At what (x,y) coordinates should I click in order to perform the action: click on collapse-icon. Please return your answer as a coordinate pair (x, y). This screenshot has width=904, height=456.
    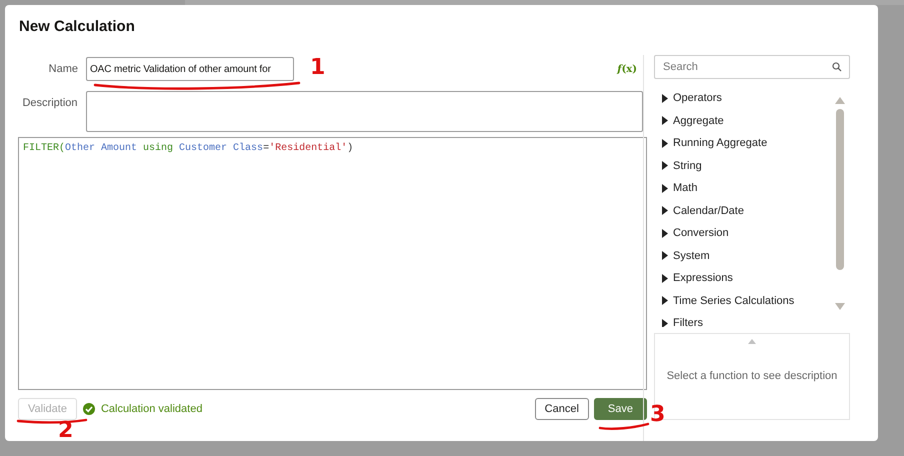
    Looking at the image, I should click on (752, 341).